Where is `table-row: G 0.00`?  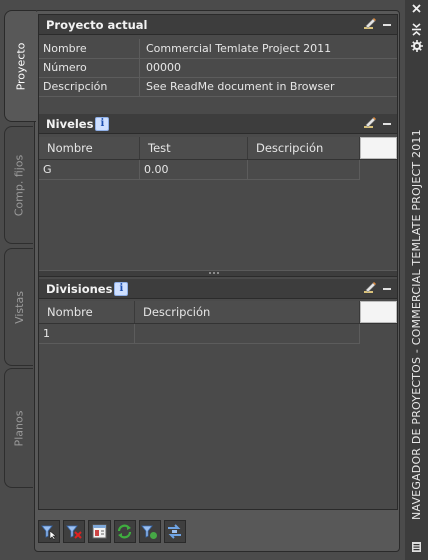 table-row: G 0.00 is located at coordinates (199, 170).